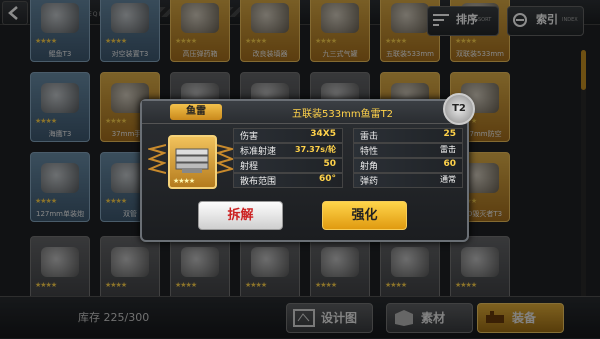 Image resolution: width=600 pixels, height=339 pixels. What do you see at coordinates (329, 164) in the screenshot?
I see `stat-value: 50` at bounding box center [329, 164].